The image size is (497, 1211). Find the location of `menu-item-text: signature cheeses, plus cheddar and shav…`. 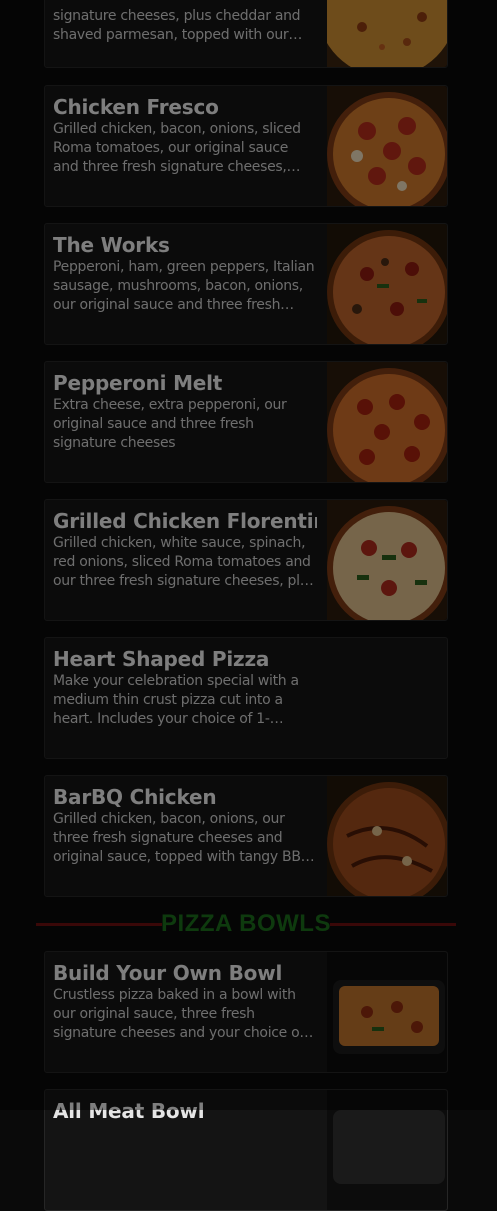

menu-item-text: signature cheeses, plus cheddar and shav… is located at coordinates (185, 26).